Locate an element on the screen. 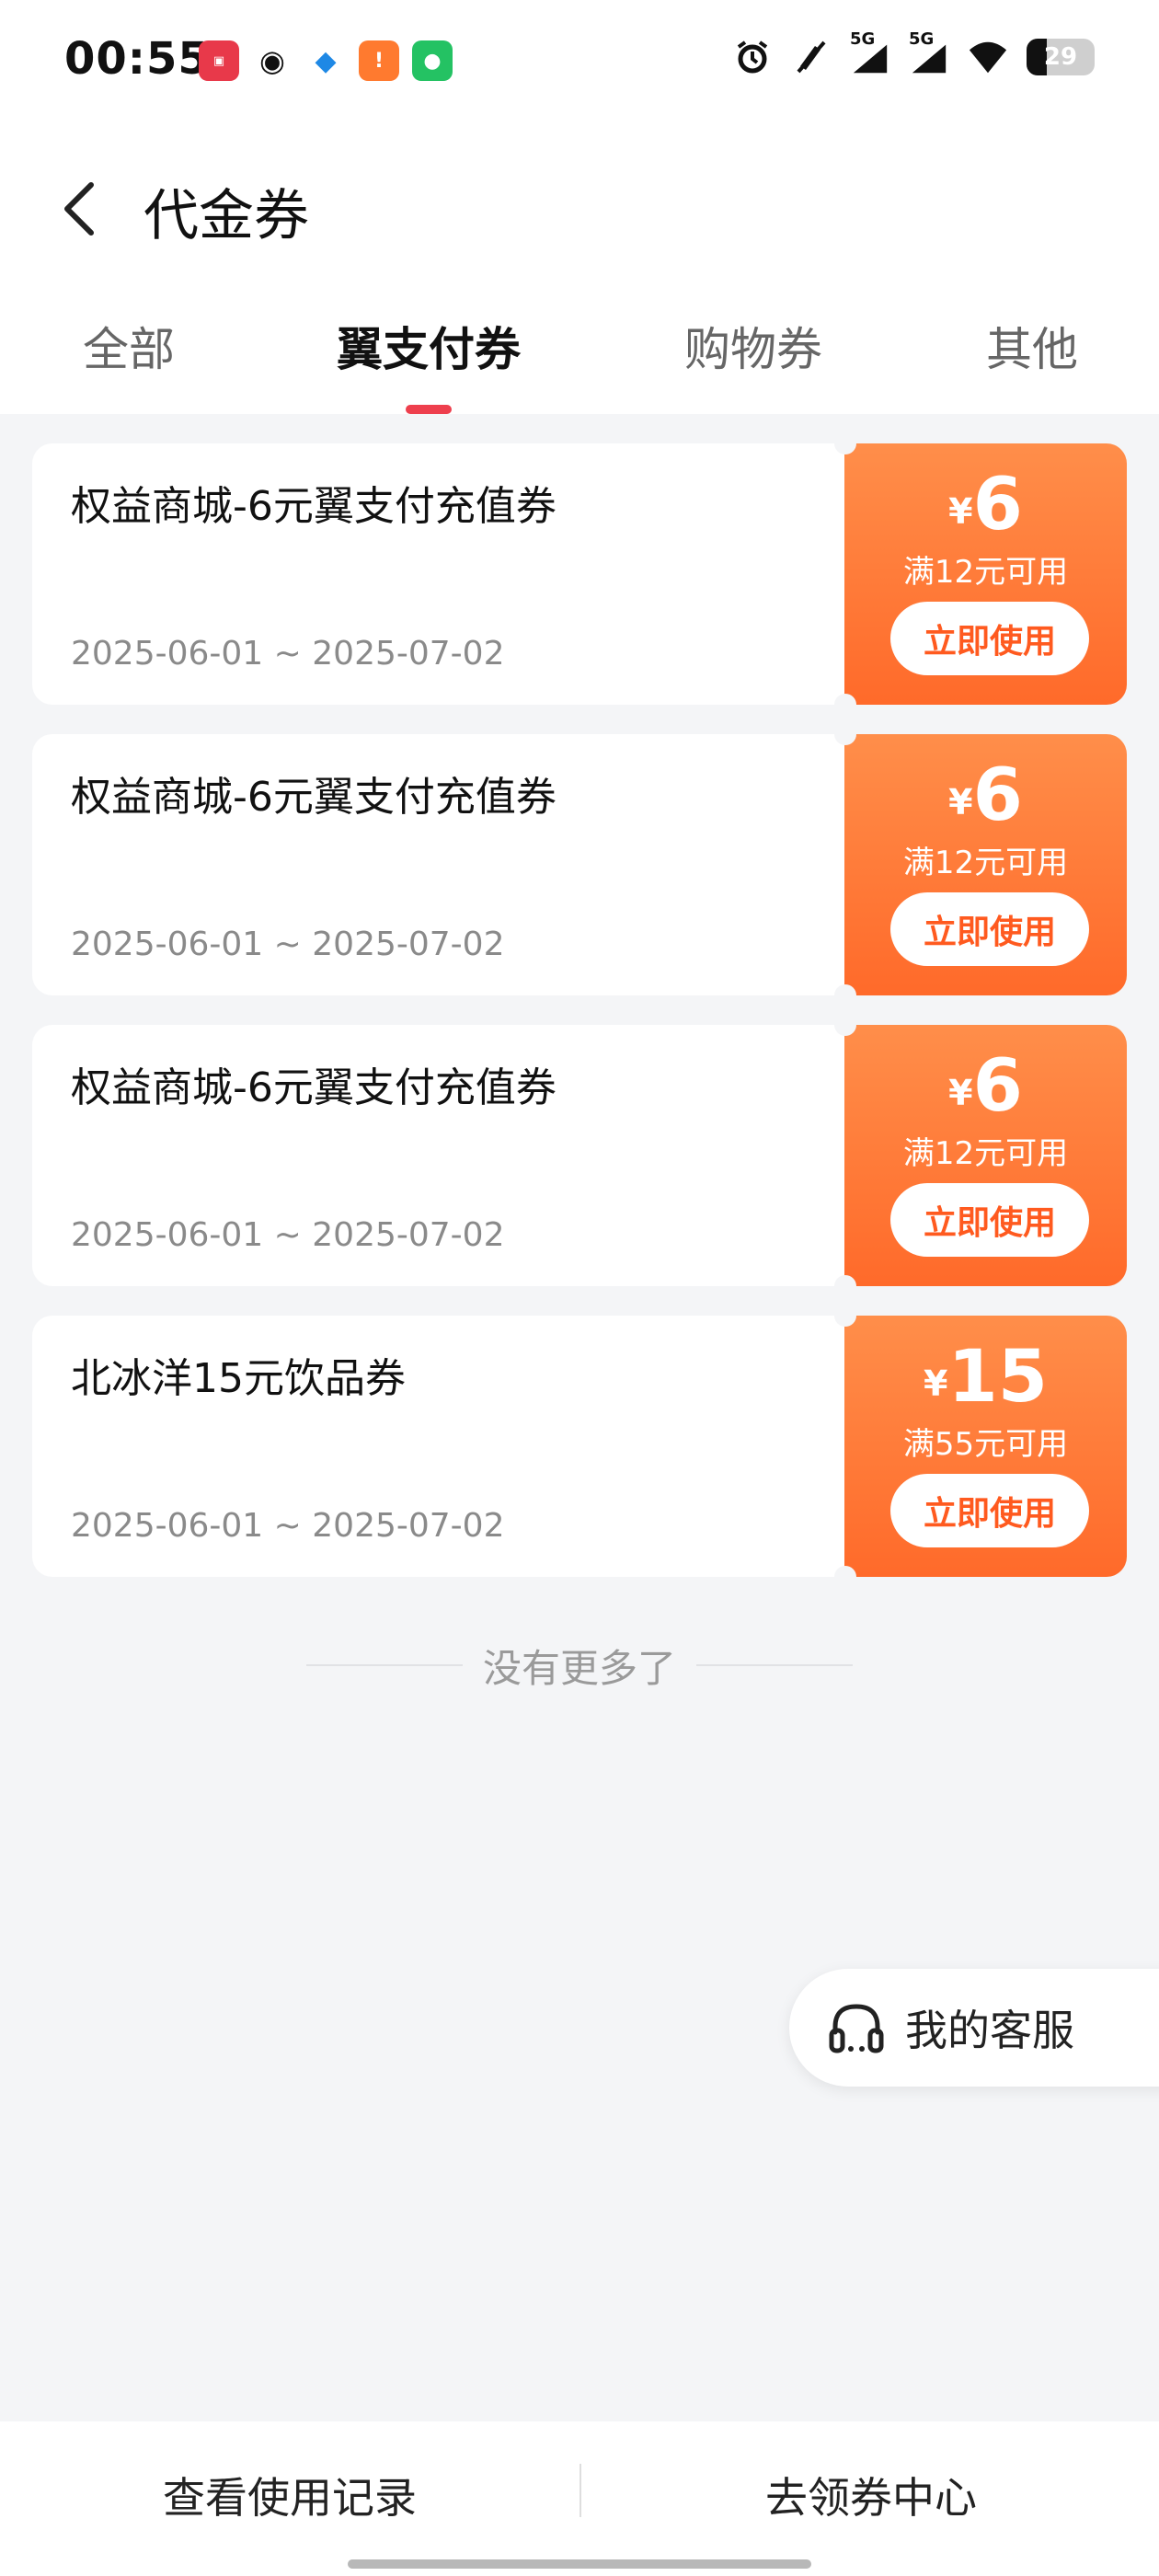 This screenshot has height=2576, width=1159. status-right-icons: 5G 5G 29 is located at coordinates (913, 53).